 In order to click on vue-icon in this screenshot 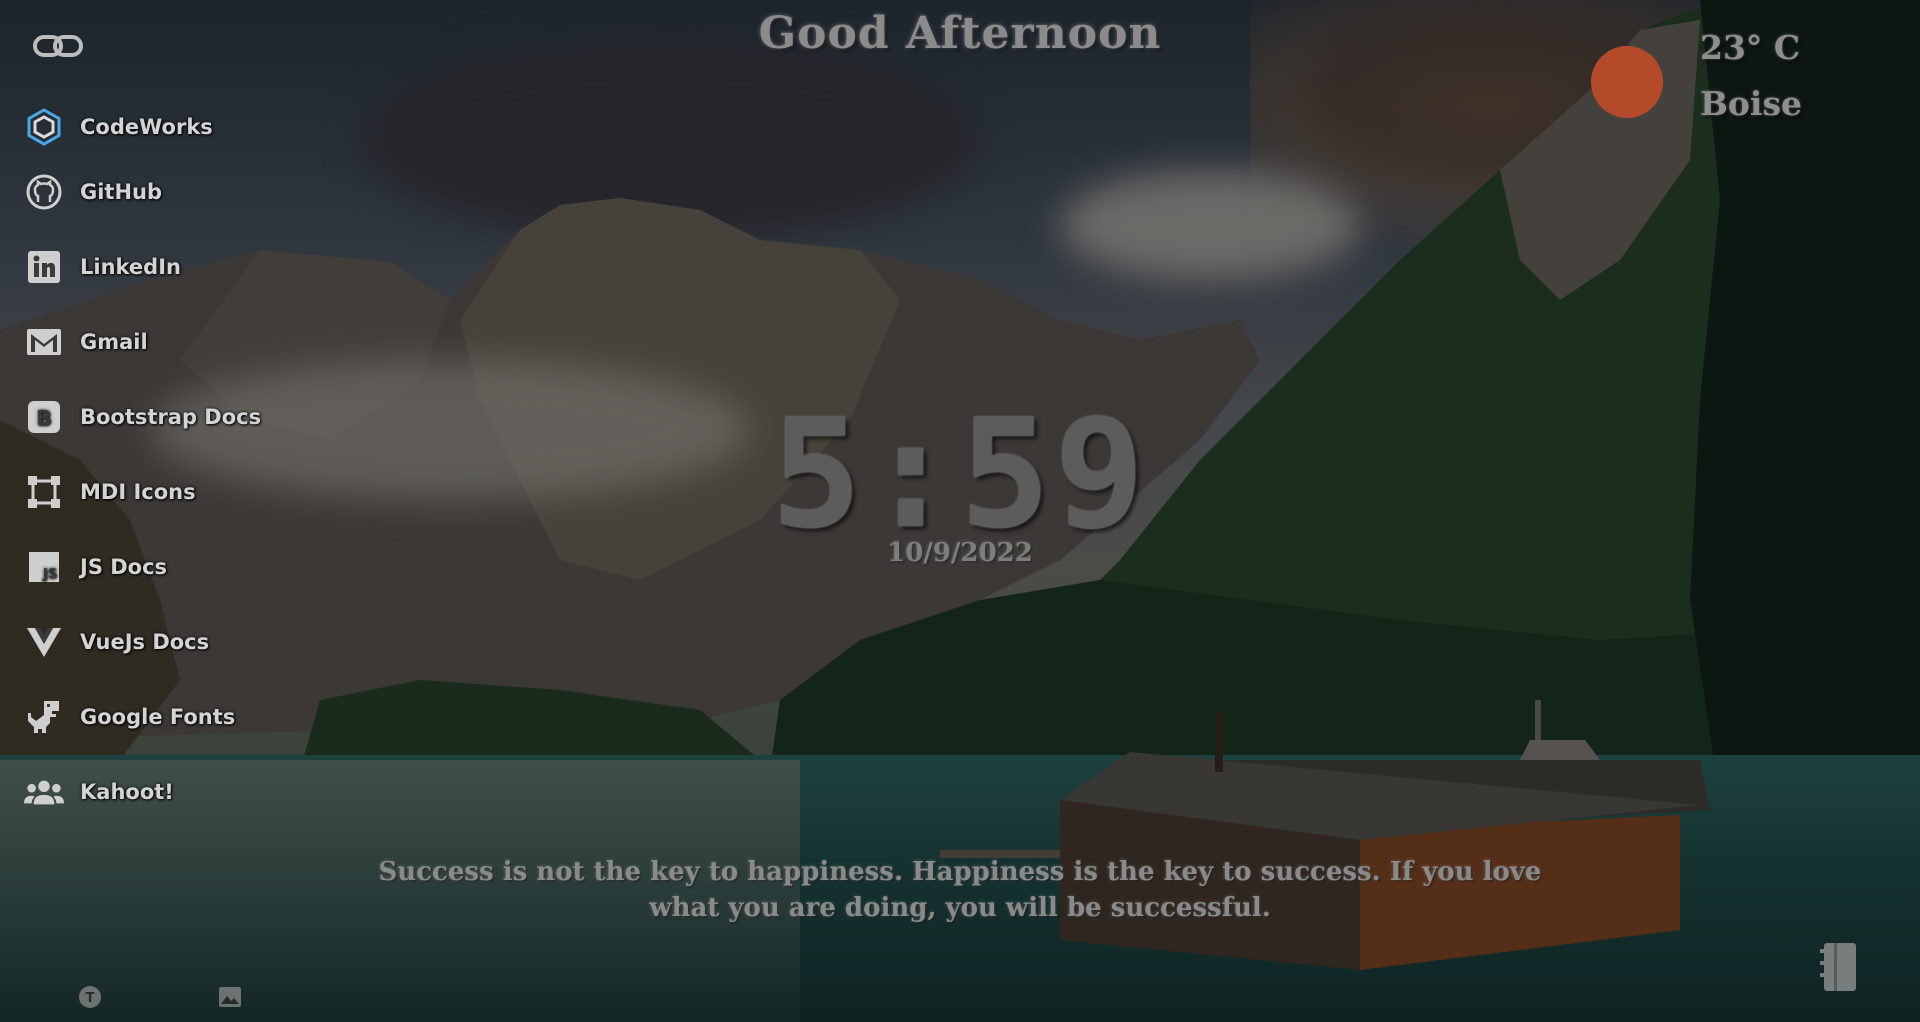, I will do `click(44, 642)`.